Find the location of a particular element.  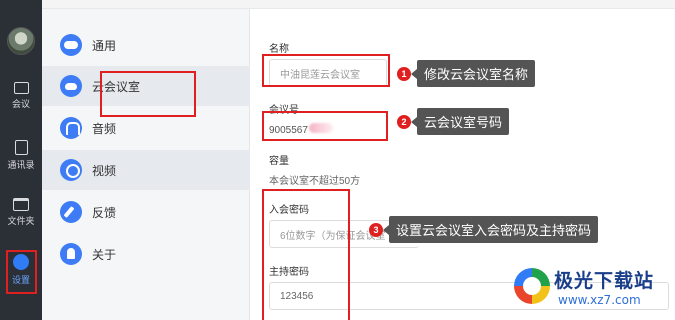

menu-item-video: 视频 is located at coordinates (146, 170).